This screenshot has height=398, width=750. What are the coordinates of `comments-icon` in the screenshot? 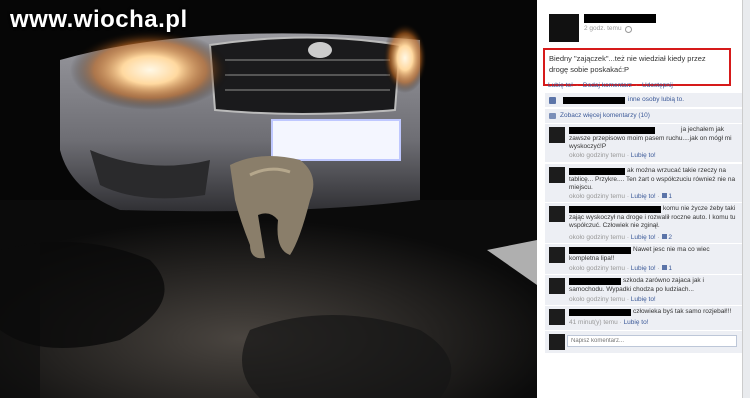 It's located at (552, 116).